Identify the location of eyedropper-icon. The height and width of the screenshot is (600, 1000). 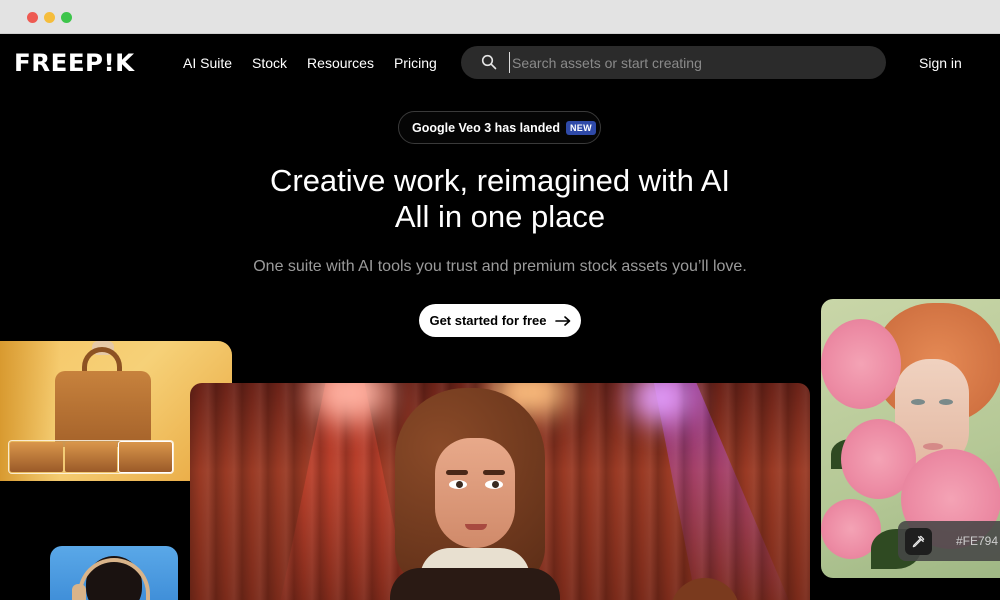
(918, 541).